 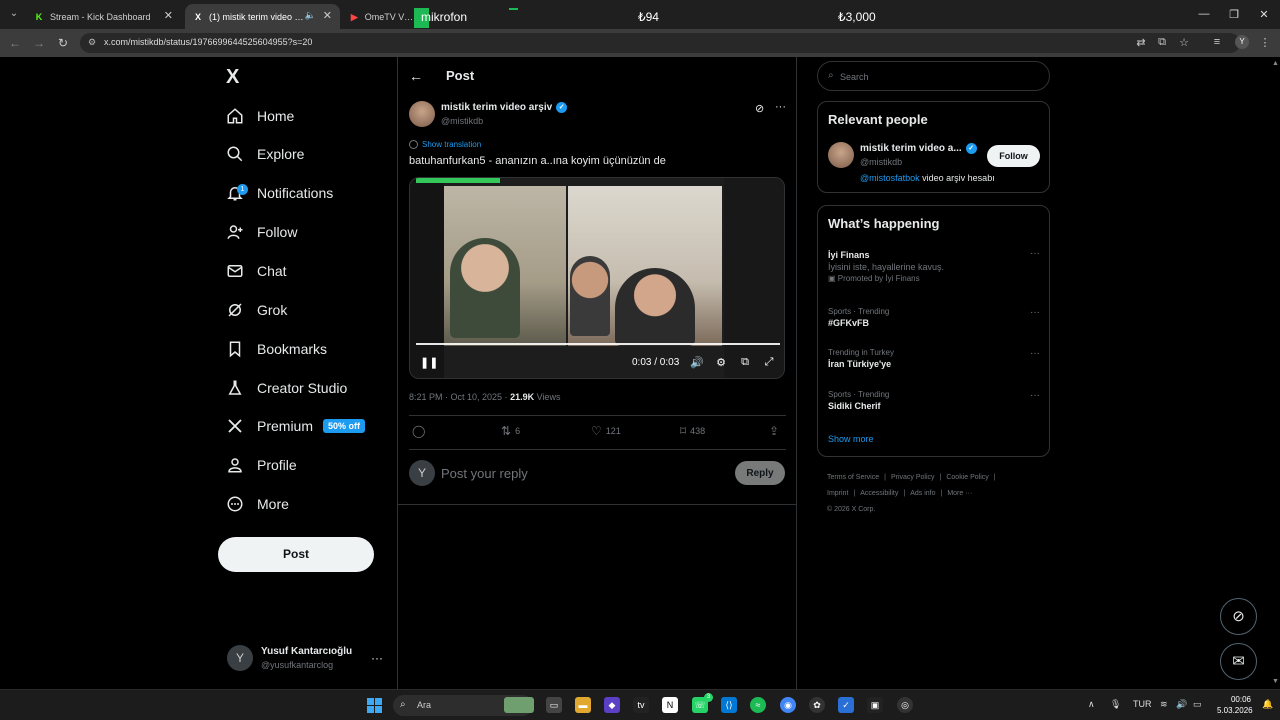 What do you see at coordinates (1265, 42) in the screenshot?
I see `browser-menu-icon: ⋮` at bounding box center [1265, 42].